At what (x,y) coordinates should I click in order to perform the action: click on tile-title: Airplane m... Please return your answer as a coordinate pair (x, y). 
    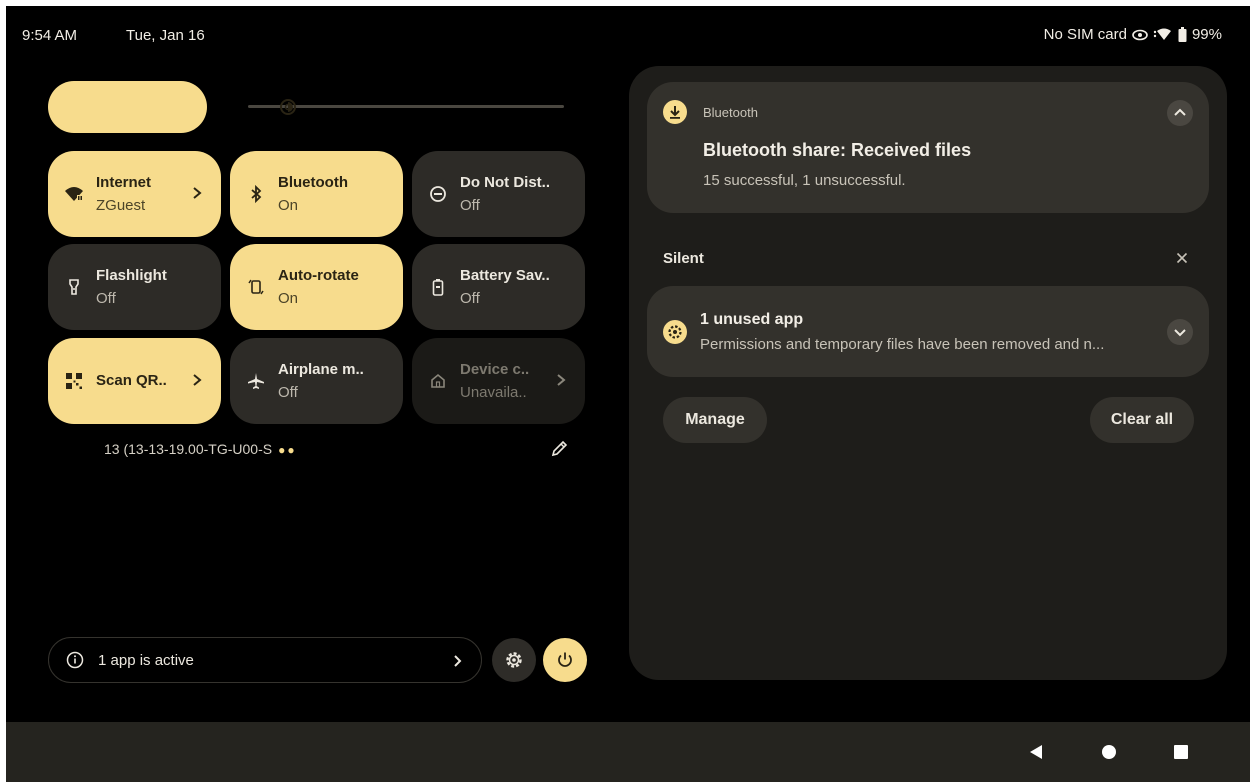
    Looking at the image, I should click on (321, 369).